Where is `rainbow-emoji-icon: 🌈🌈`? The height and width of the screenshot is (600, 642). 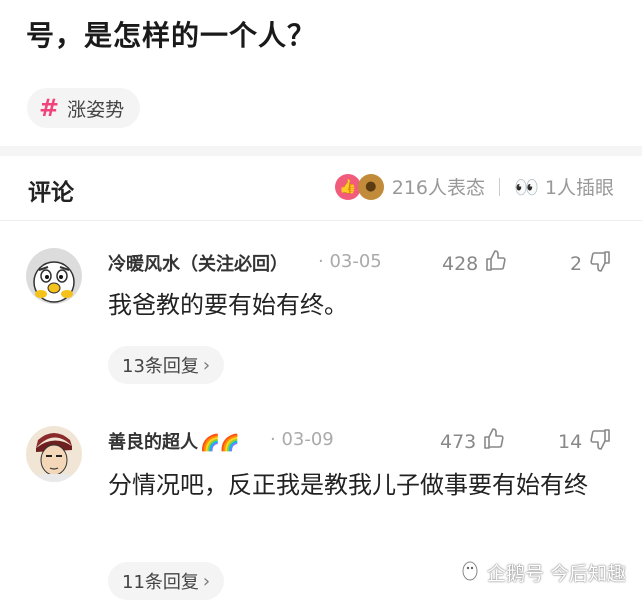 rainbow-emoji-icon: 🌈🌈 is located at coordinates (220, 442).